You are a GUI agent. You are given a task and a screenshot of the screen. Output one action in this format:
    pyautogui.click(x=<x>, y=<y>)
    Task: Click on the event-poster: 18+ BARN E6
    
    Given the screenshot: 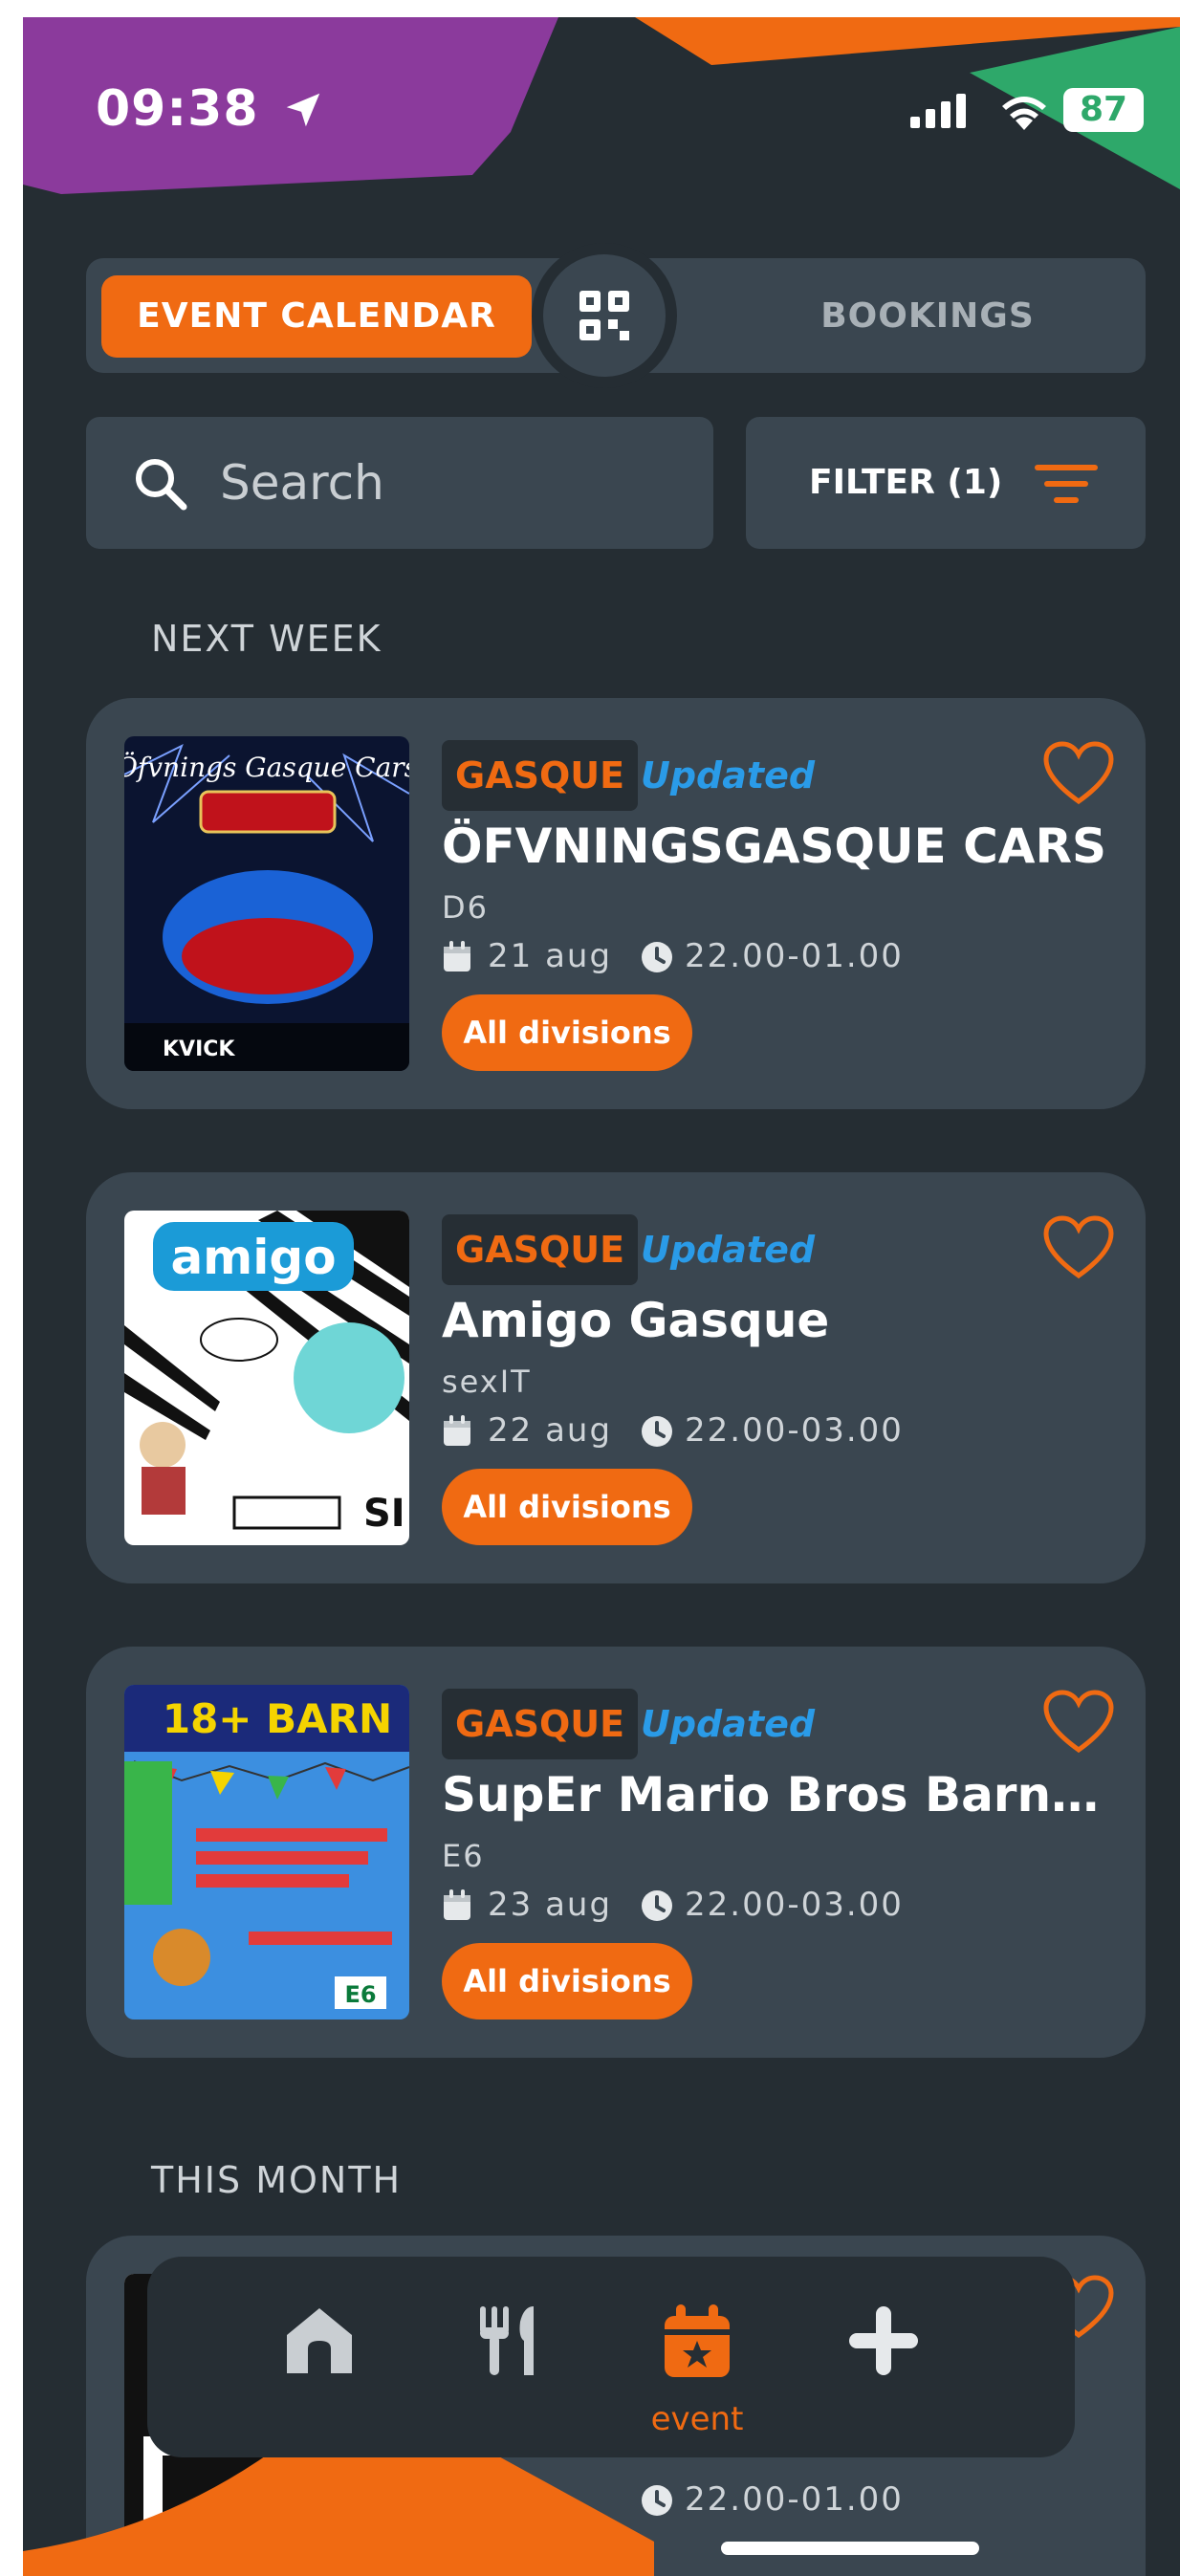 What is the action you would take?
    pyautogui.click(x=266, y=1852)
    